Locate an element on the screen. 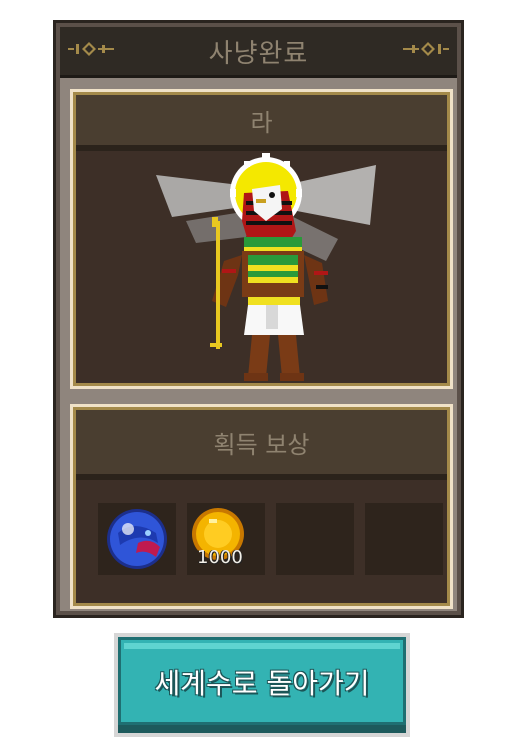 The image size is (514, 744). monster-name: 라 is located at coordinates (261, 122).